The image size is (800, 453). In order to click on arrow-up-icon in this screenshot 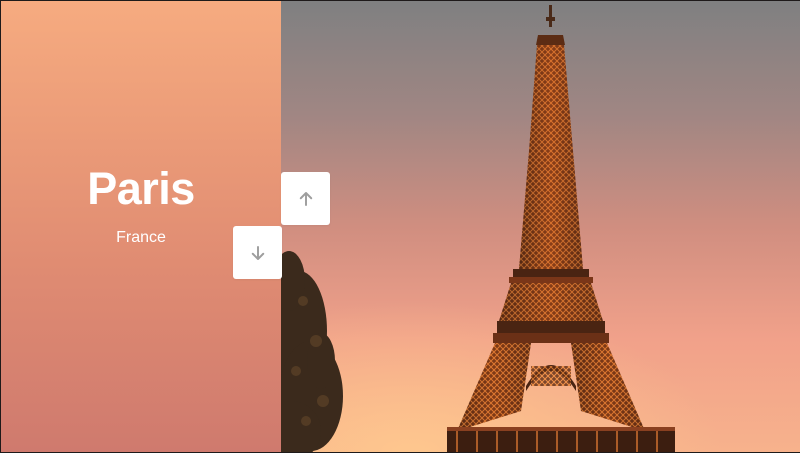, I will do `click(305, 198)`.